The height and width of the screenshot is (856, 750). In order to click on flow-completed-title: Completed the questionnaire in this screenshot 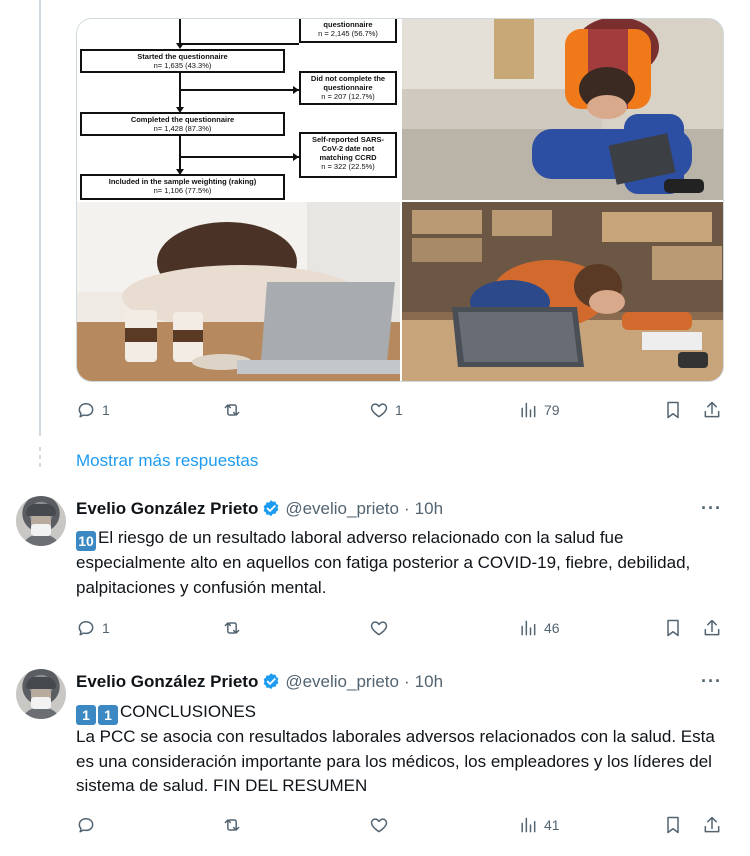, I will do `click(182, 119)`.